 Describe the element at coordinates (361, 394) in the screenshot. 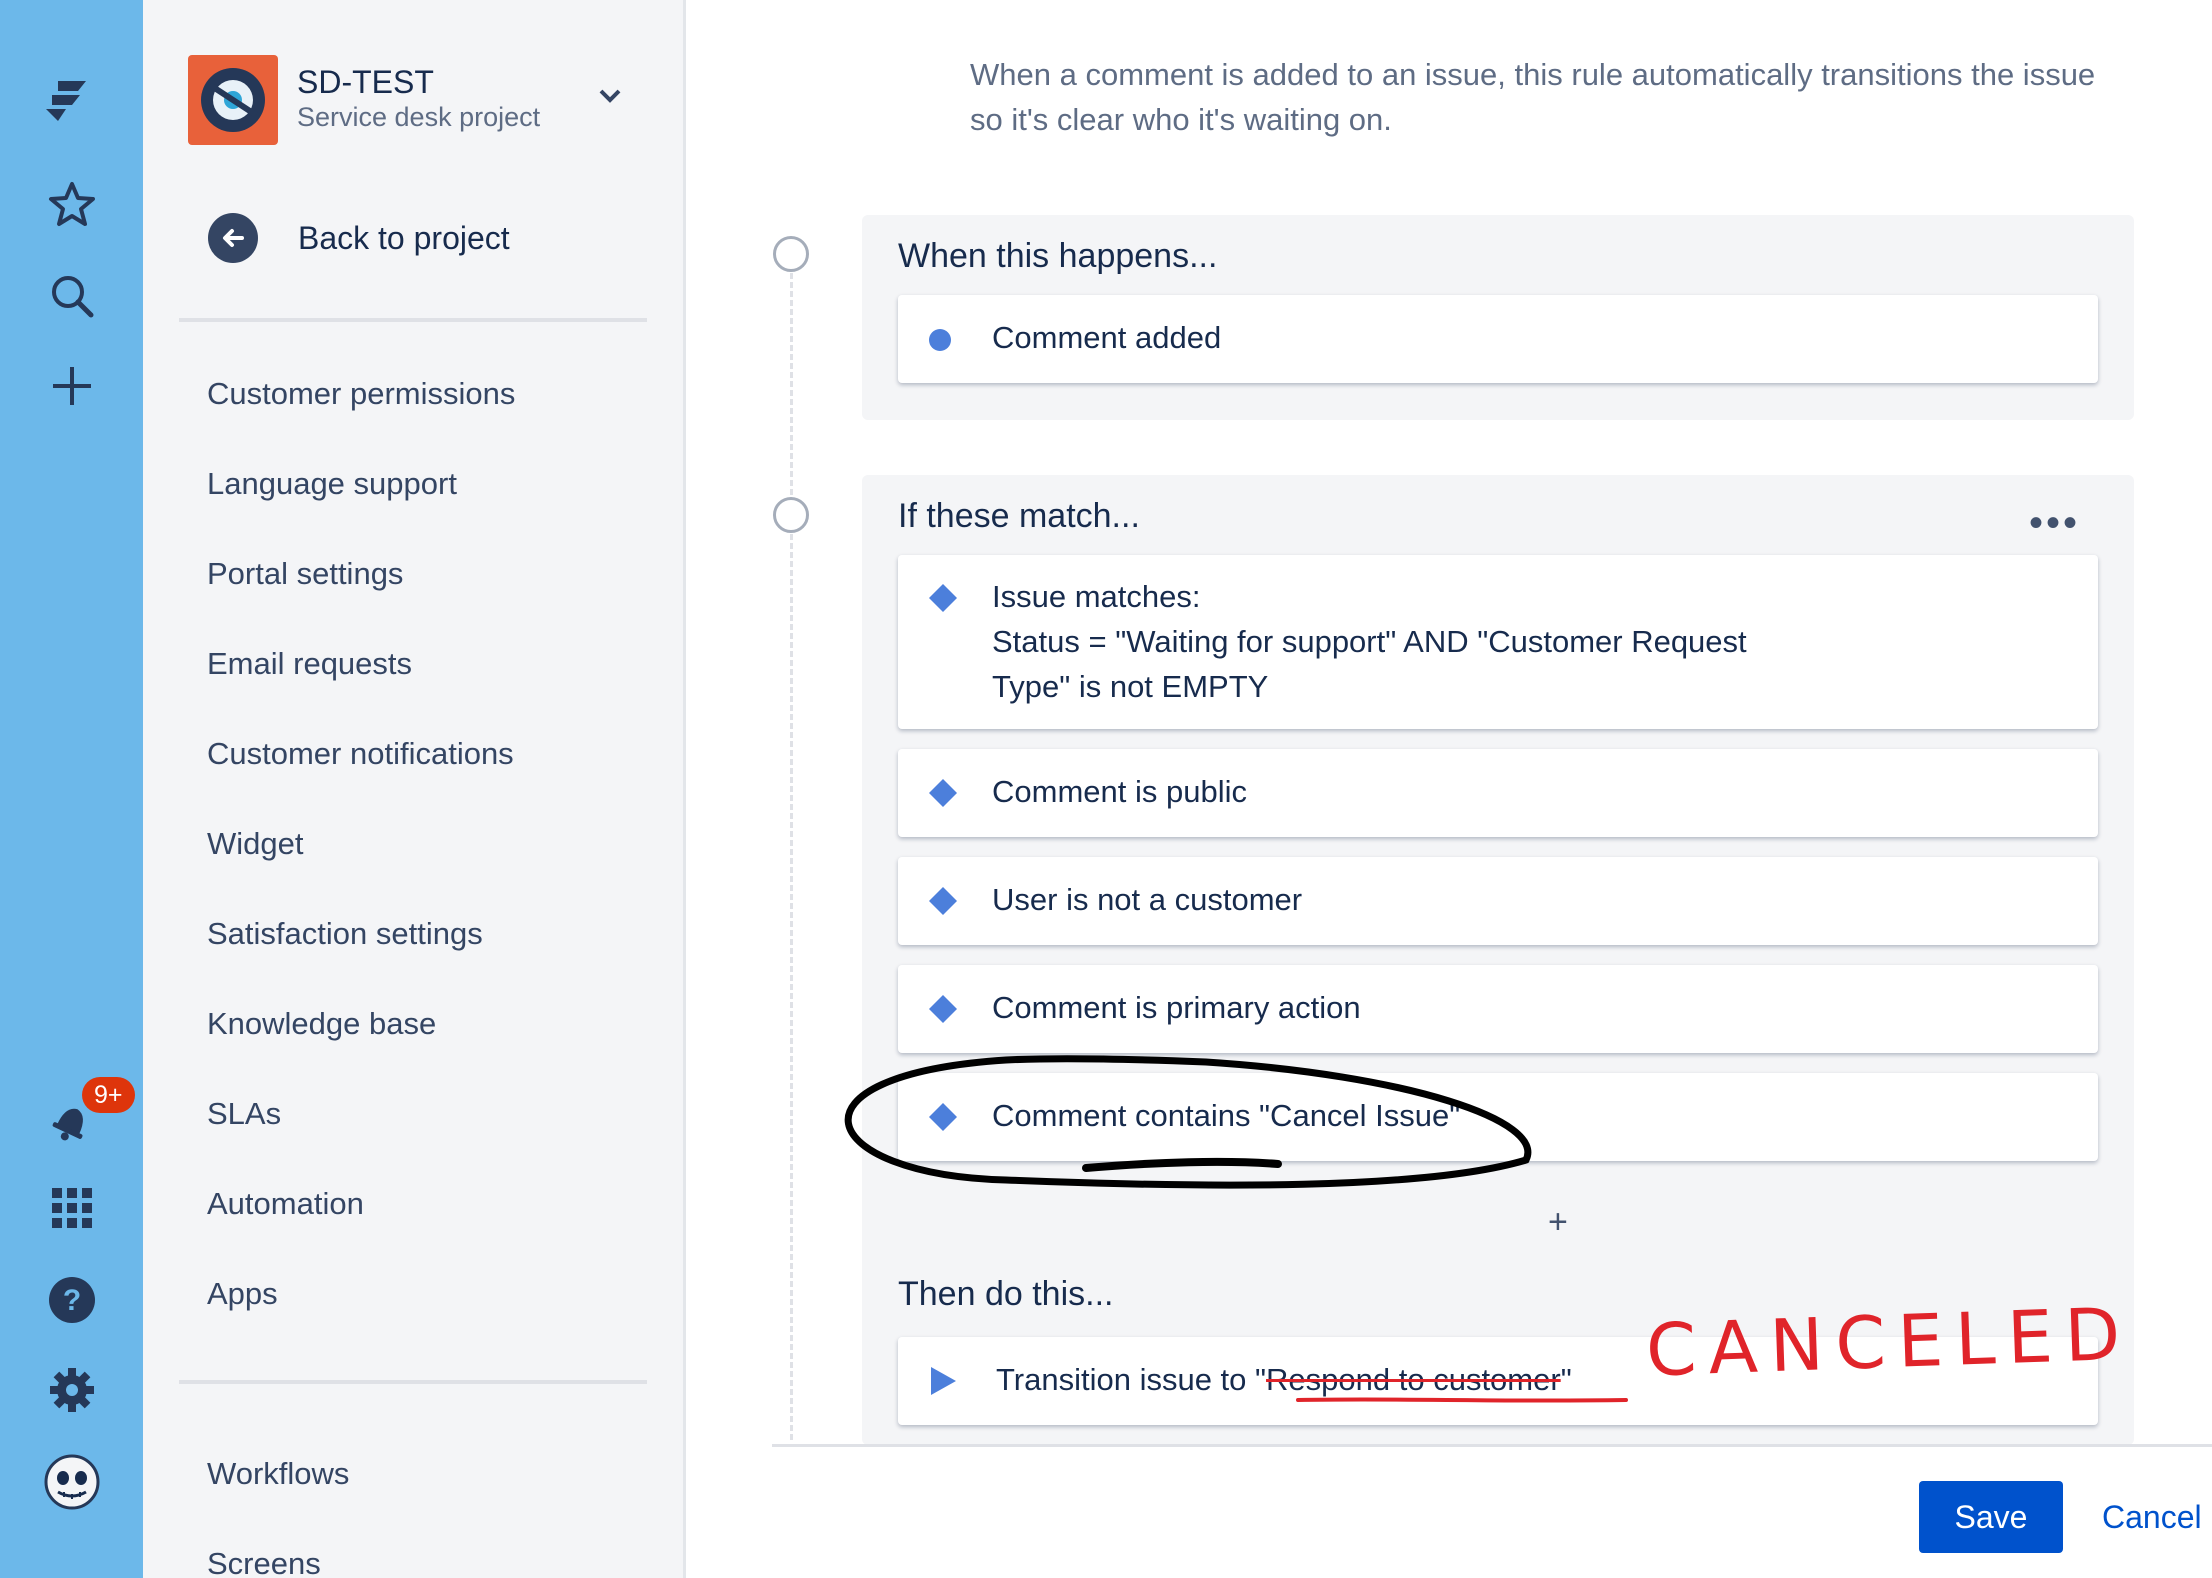

I see `sidebar-item-customer-permissions: Customer permissions` at that location.